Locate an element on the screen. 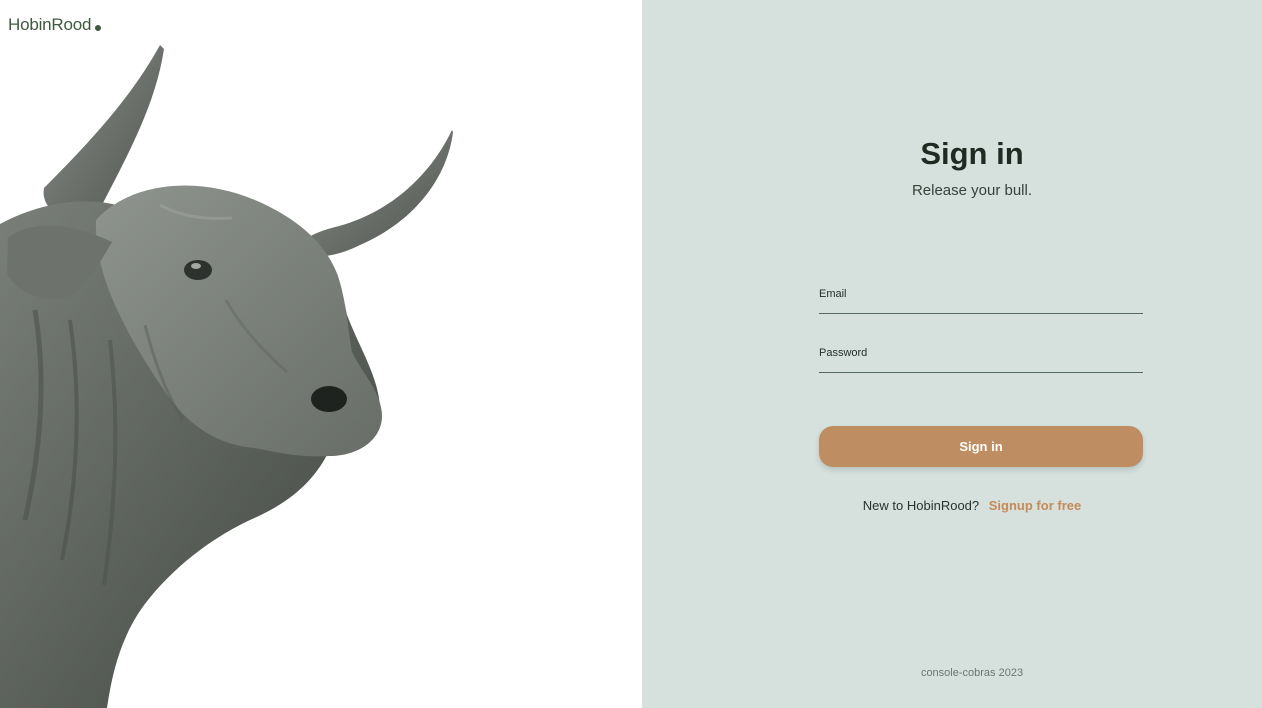  page-title: Sign in is located at coordinates (972, 153).